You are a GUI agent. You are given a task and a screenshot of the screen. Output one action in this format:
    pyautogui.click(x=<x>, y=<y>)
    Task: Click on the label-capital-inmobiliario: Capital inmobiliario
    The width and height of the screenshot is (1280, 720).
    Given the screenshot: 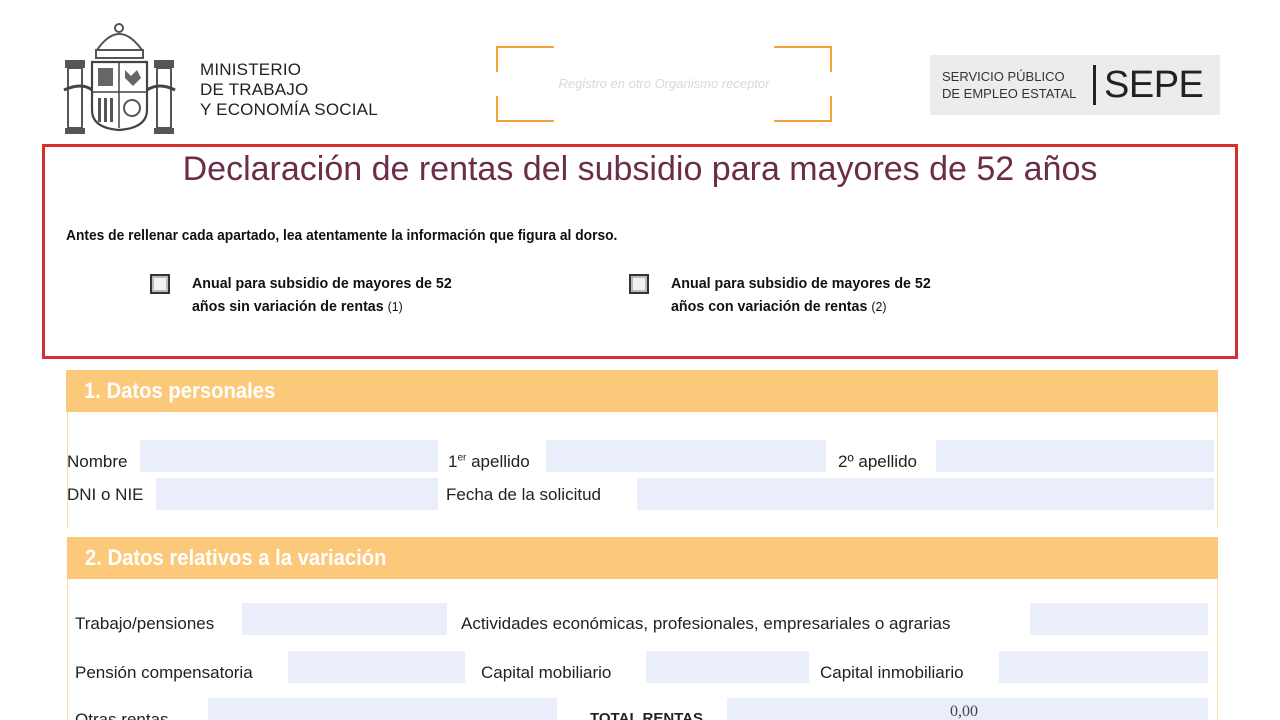 What is the action you would take?
    pyautogui.click(x=892, y=672)
    